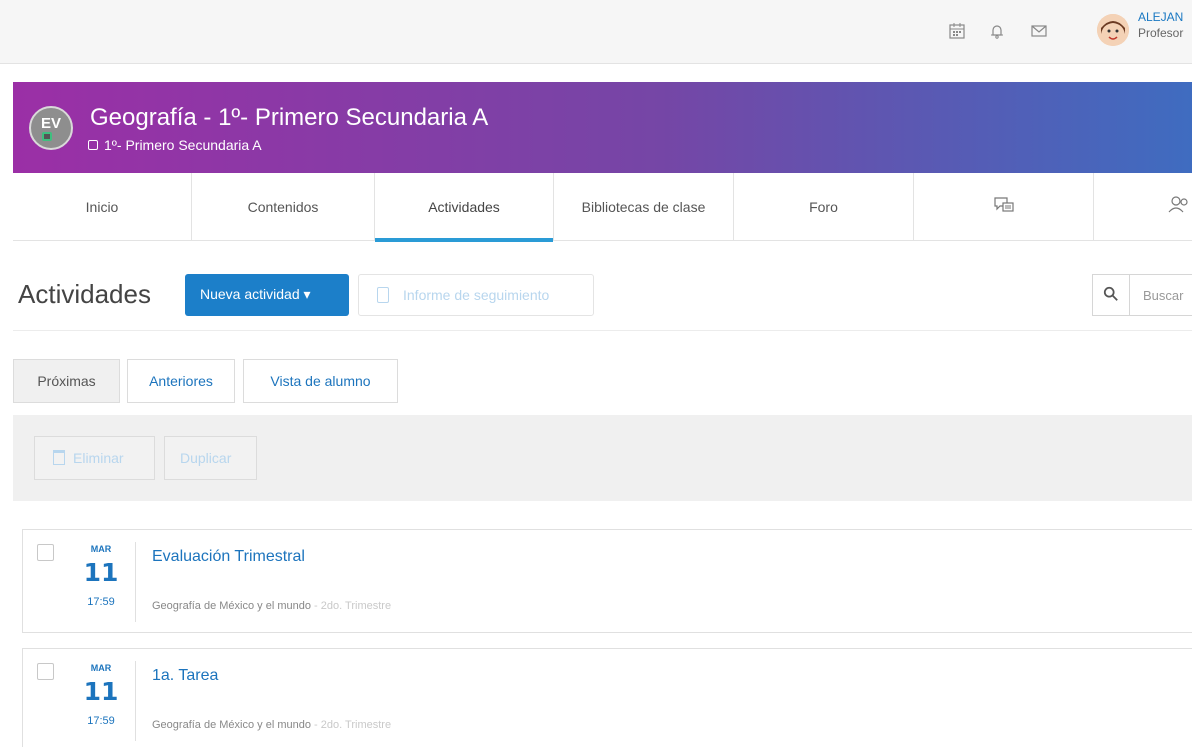  I want to click on search-input: Buscar, so click(1163, 295).